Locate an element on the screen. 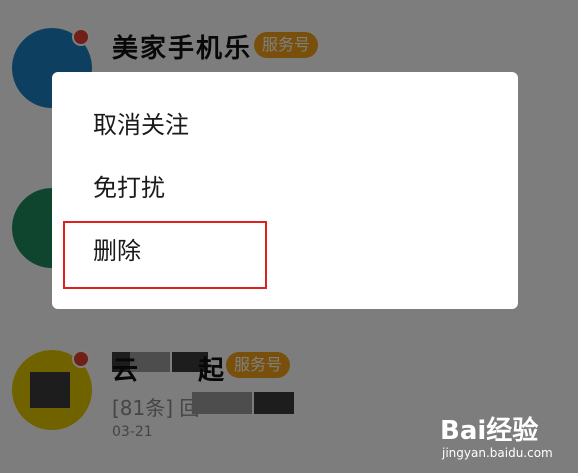  watermark-brand: Bai经验 is located at coordinates (489, 431).